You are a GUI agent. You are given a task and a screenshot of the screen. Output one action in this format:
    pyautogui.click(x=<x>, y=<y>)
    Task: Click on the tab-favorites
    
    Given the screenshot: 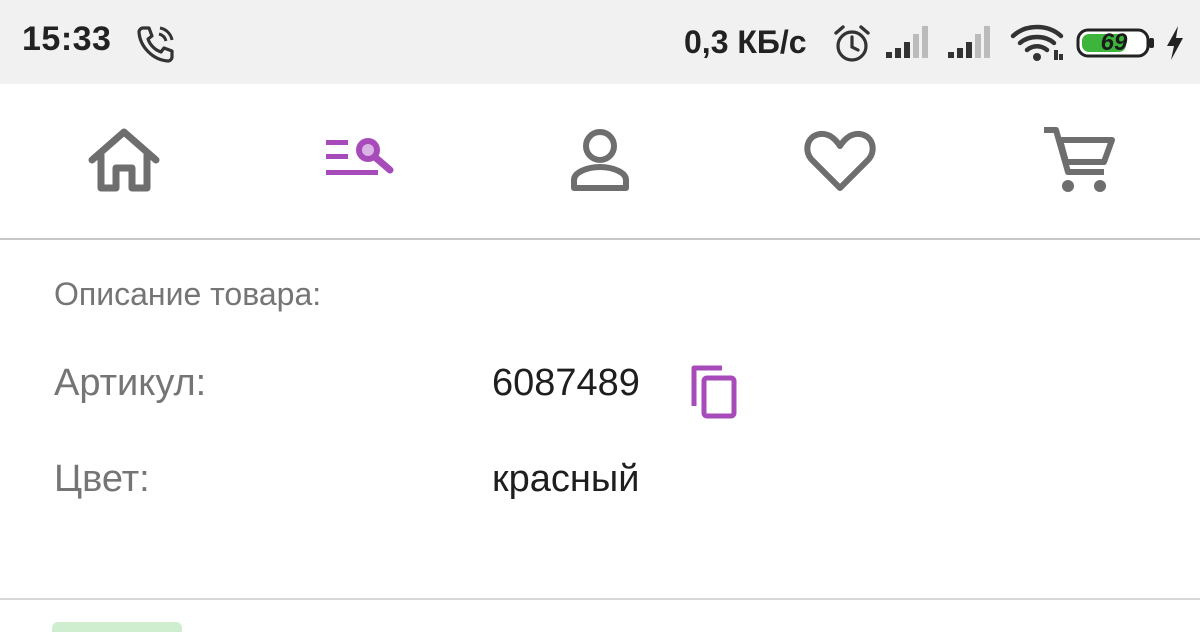 What is the action you would take?
    pyautogui.click(x=840, y=160)
    